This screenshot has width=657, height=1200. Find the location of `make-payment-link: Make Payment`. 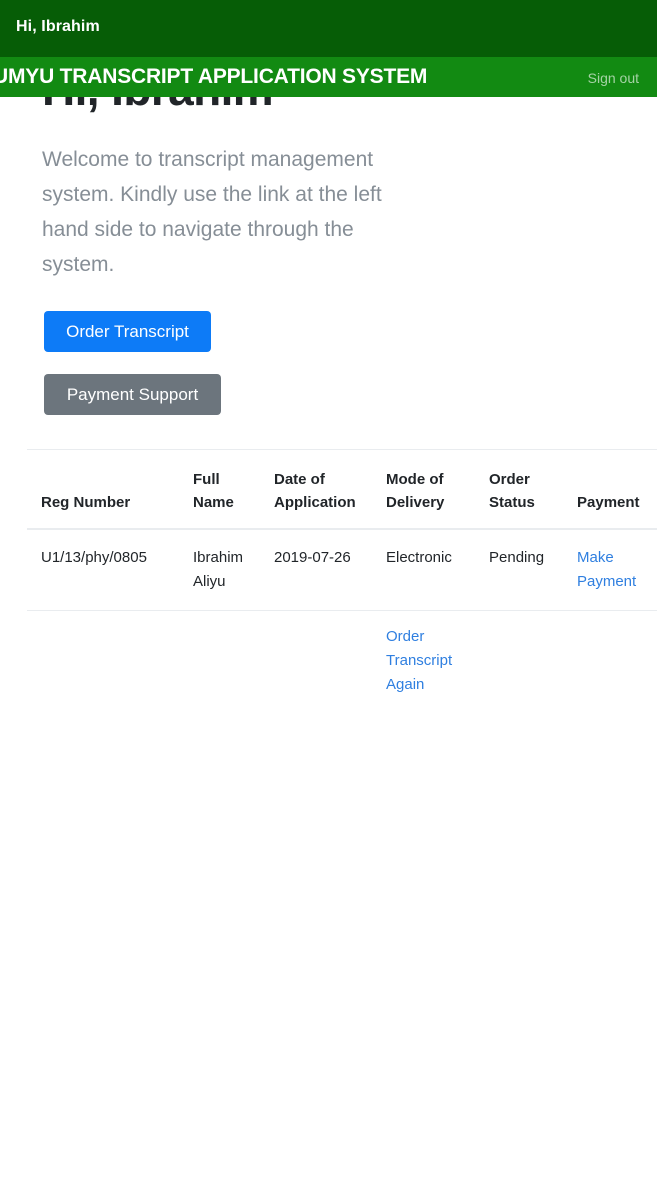

make-payment-link: Make Payment is located at coordinates (606, 569).